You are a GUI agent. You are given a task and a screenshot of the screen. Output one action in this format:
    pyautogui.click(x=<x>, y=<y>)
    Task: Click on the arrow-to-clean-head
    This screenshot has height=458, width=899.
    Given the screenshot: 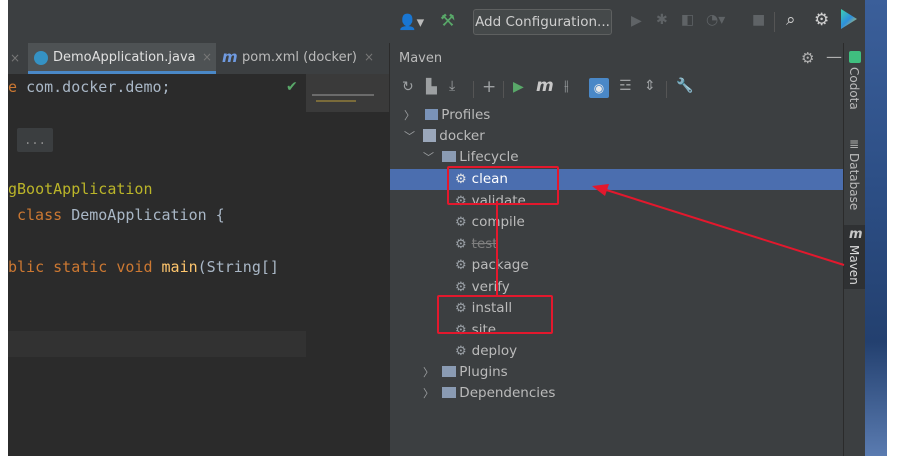 What is the action you would take?
    pyautogui.click(x=600, y=190)
    